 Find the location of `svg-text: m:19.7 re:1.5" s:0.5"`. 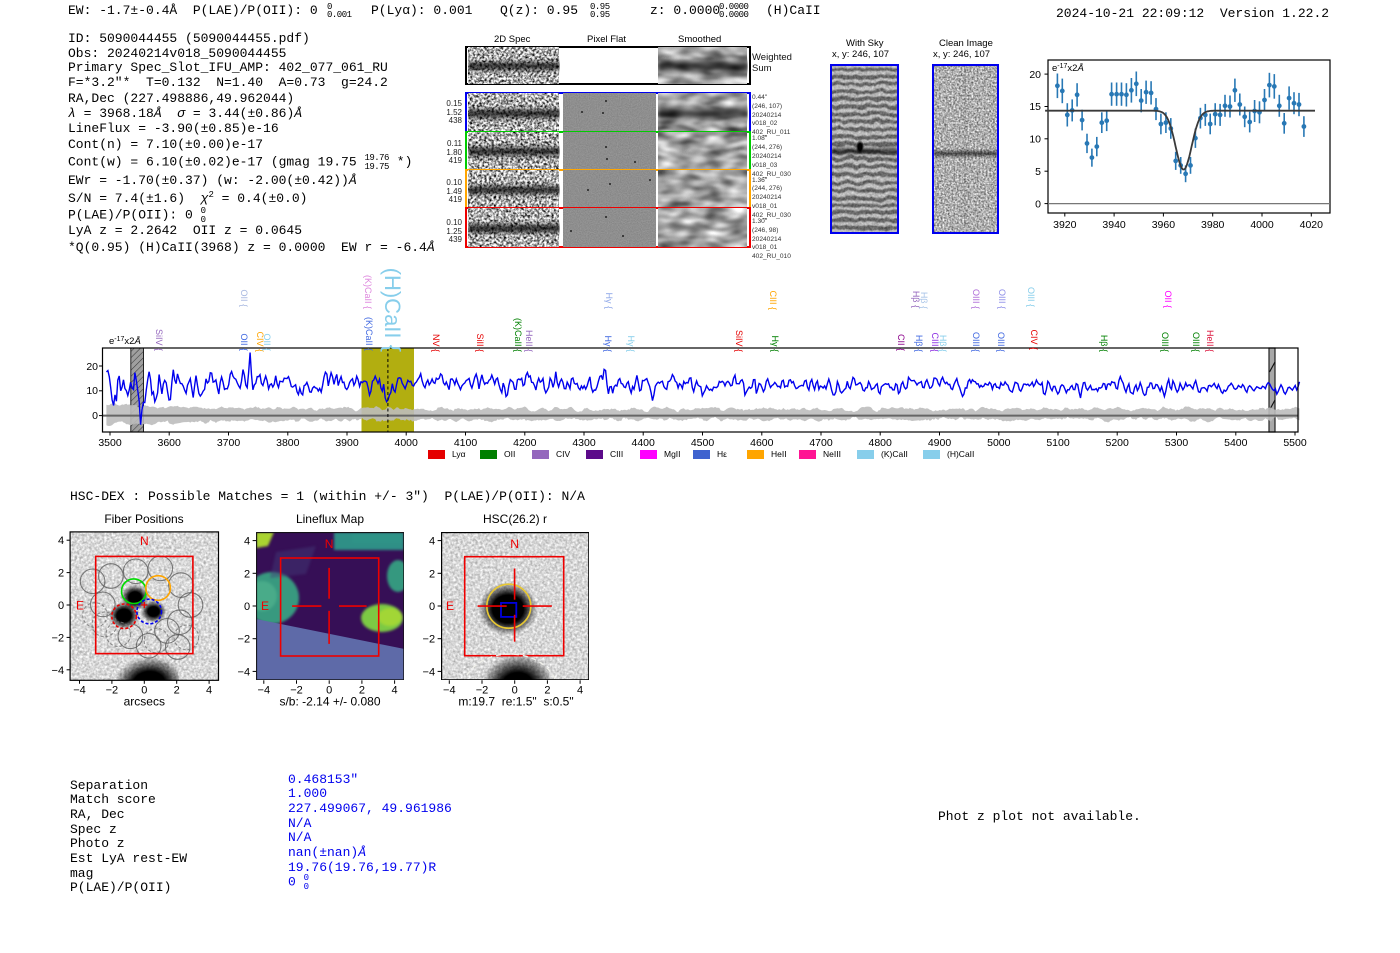

svg-text: m:19.7 re:1.5" s:0.5" is located at coordinates (515, 702).